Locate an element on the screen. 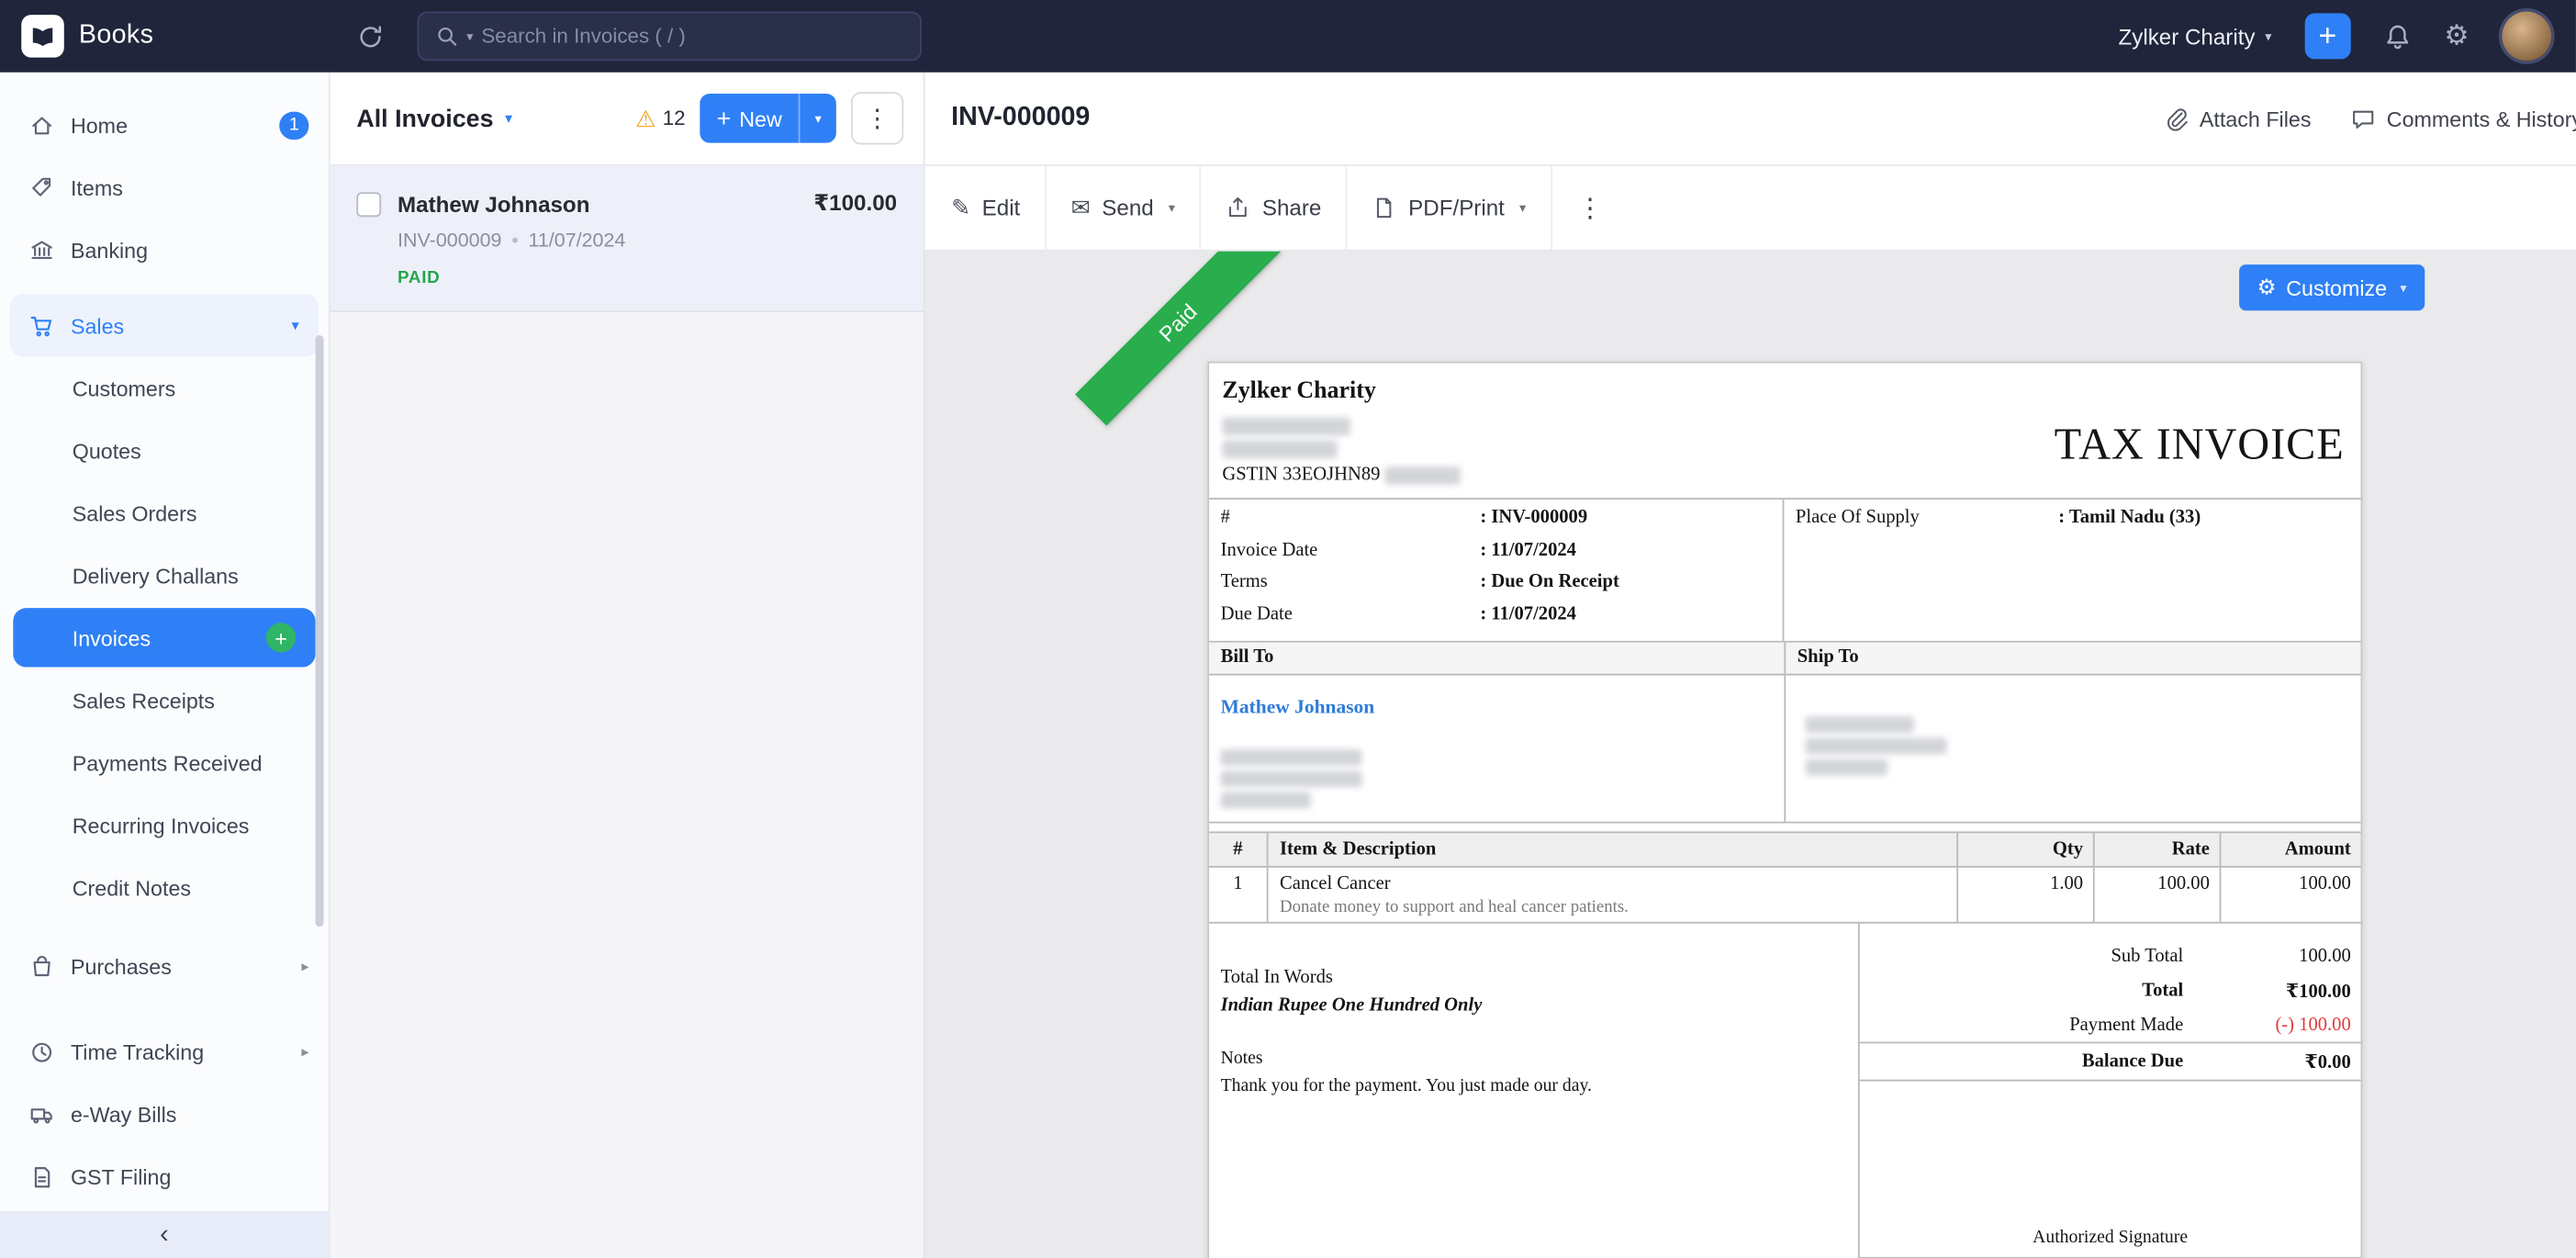  customize-button: ⚙ Customize ▾ is located at coordinates (2331, 287).